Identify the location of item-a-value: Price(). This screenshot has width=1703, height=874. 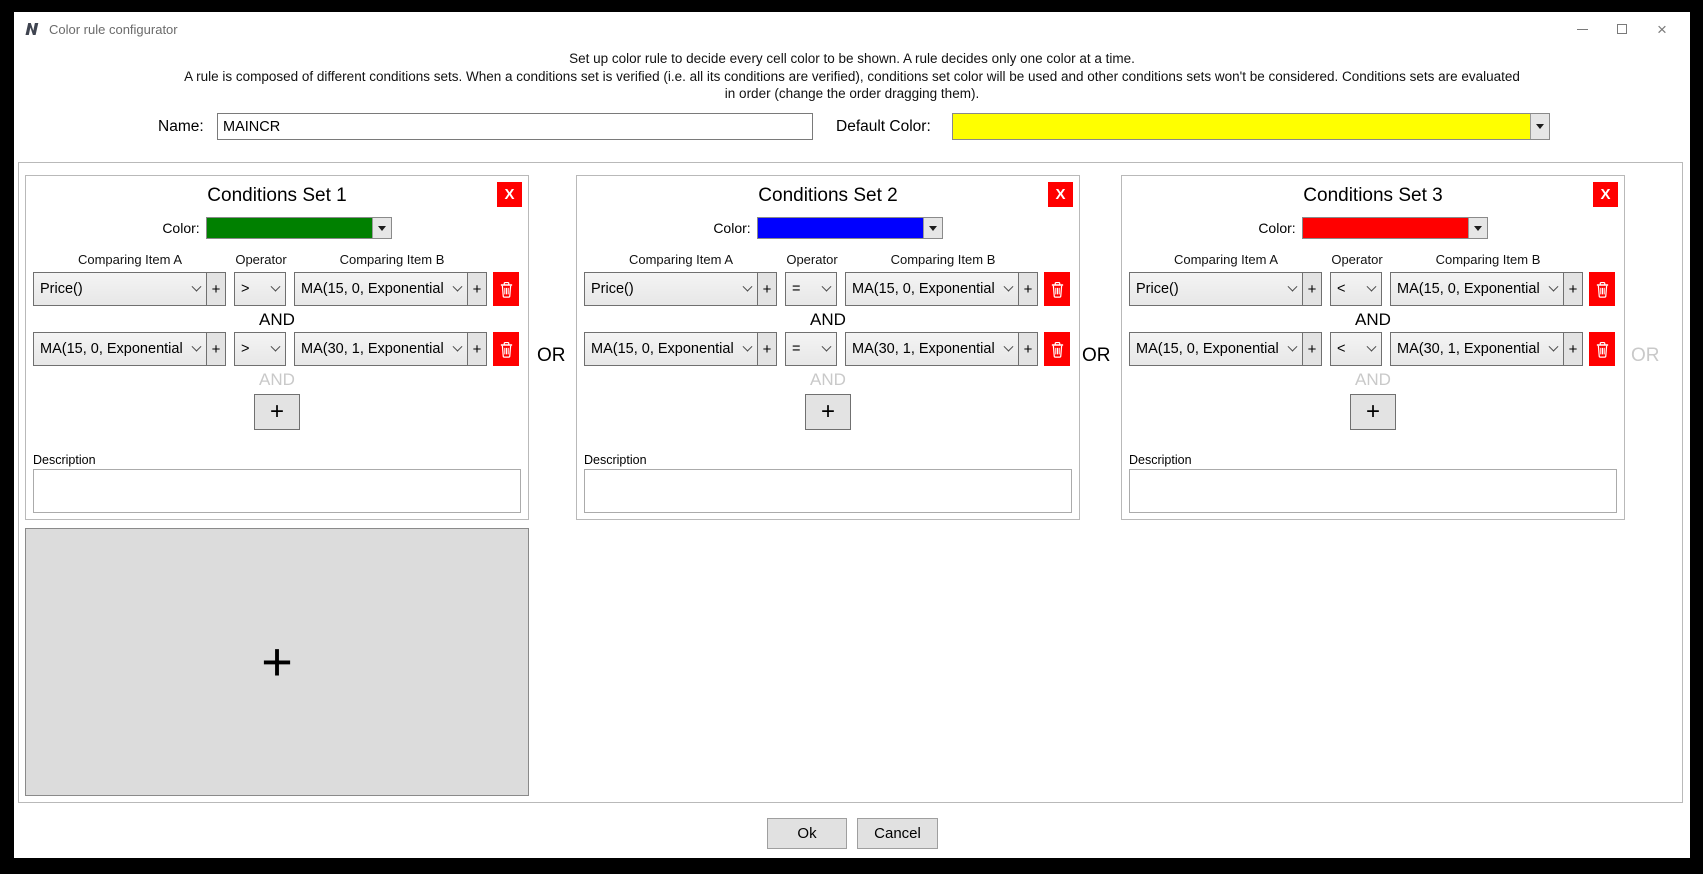
(612, 289).